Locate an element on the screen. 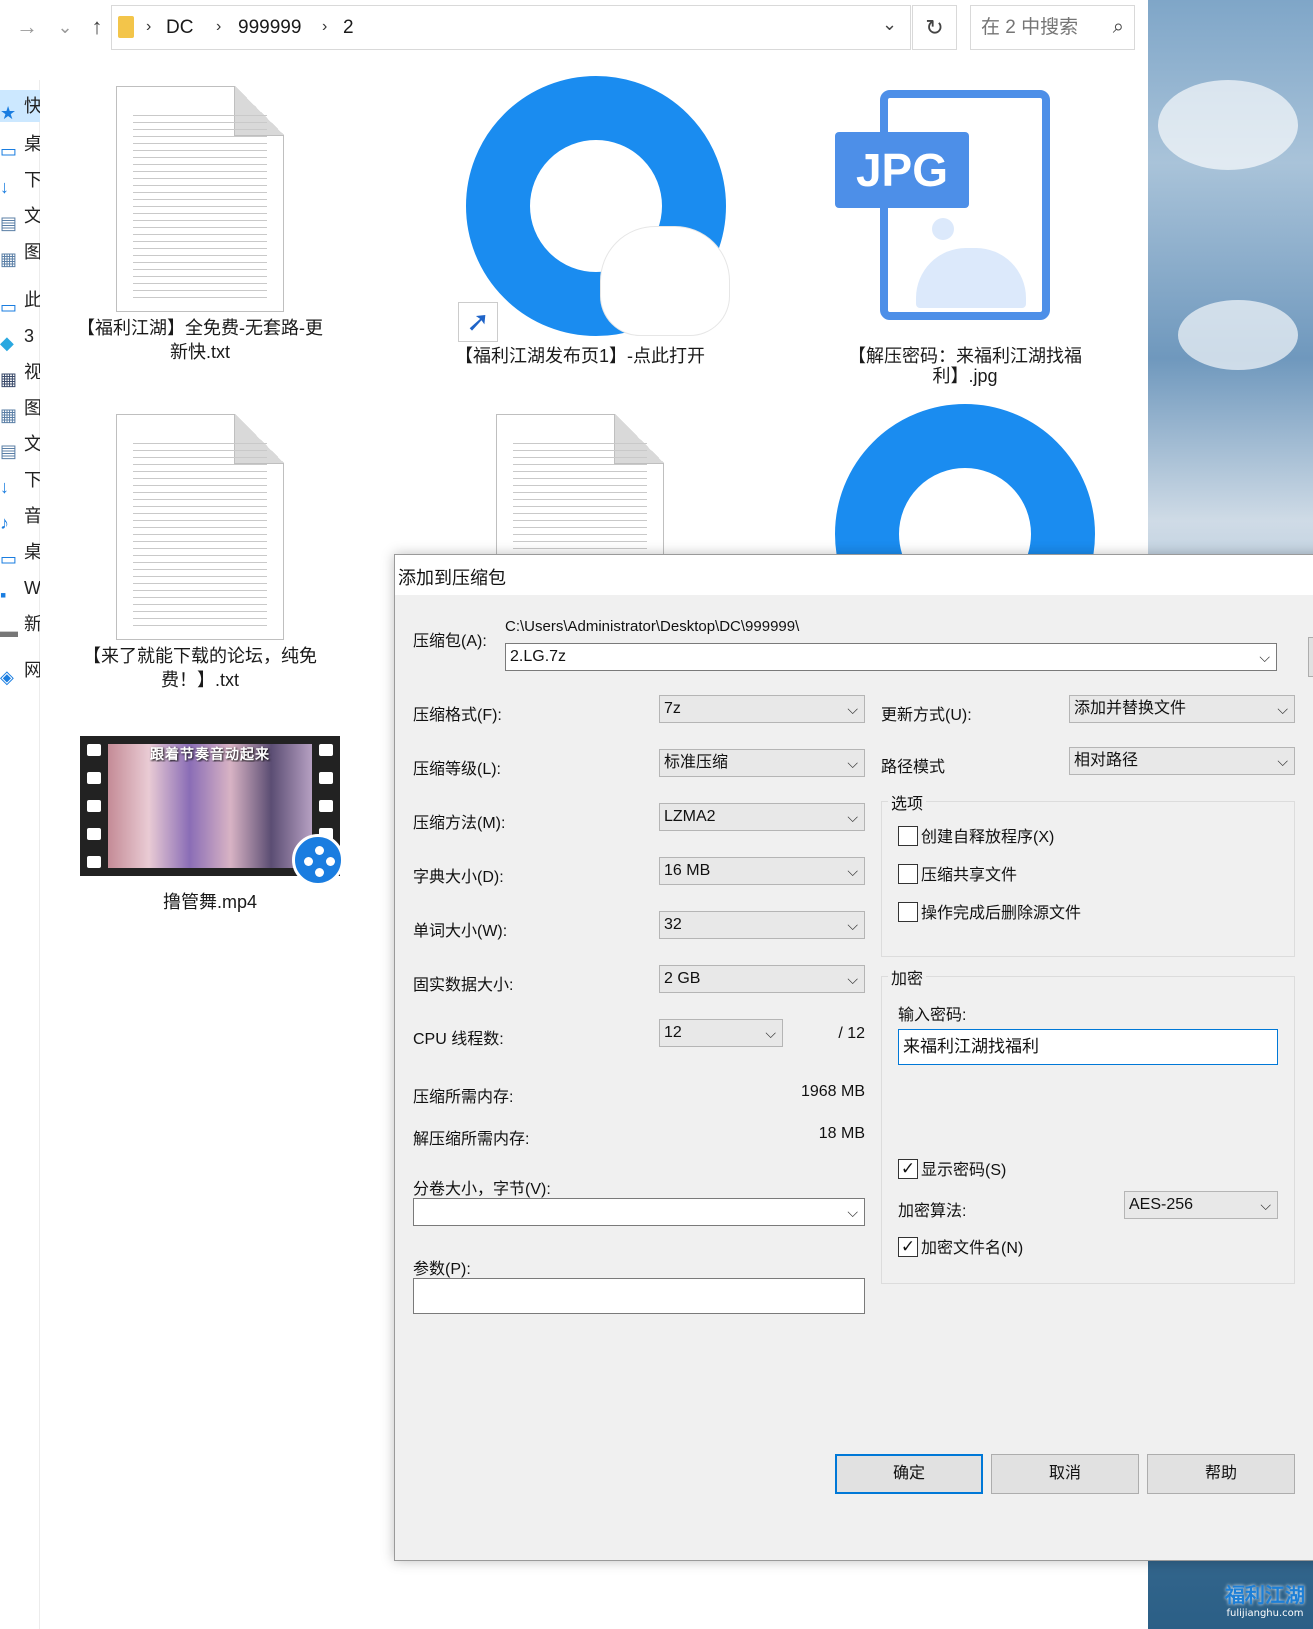  cpu-select: 12 ⌵ is located at coordinates (721, 1033).